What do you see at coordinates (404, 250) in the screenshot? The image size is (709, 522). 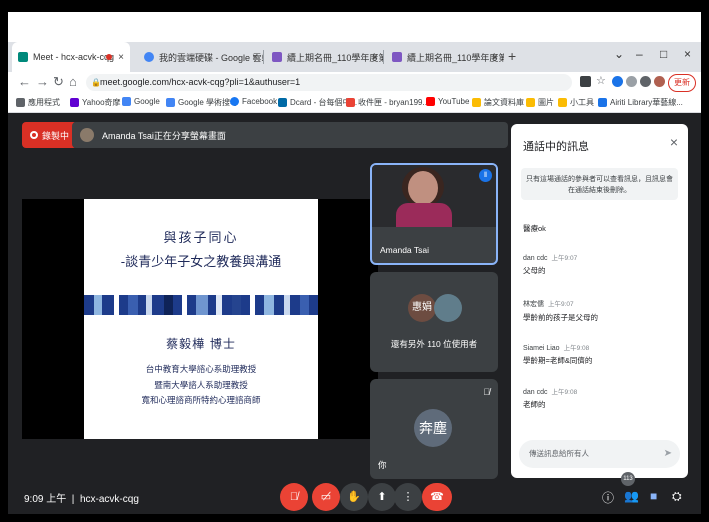 I see `participant-name: Amanda Tsai` at bounding box center [404, 250].